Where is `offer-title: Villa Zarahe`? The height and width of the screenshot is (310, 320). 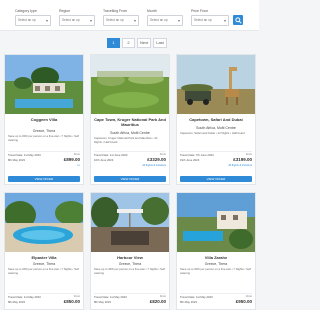 offer-title: Villa Zarahe is located at coordinates (216, 257).